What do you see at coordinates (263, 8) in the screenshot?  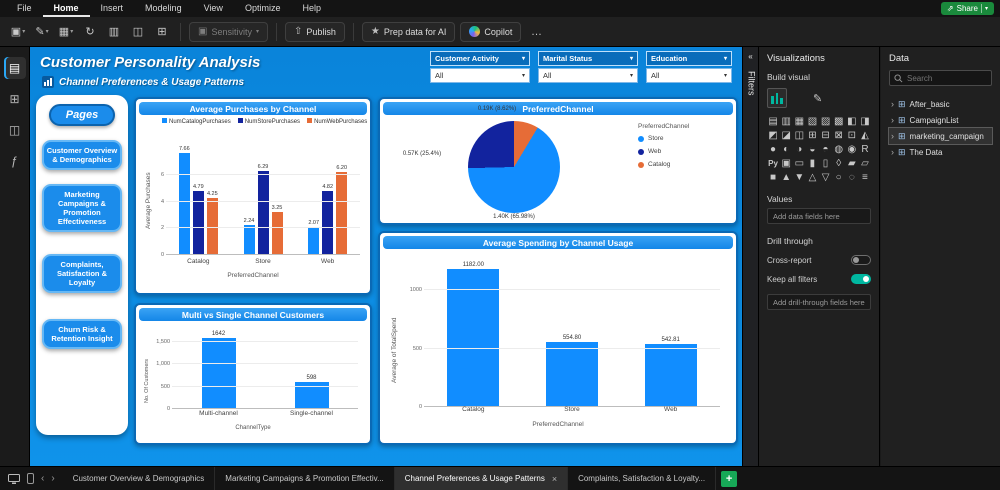 I see `menu-optimize: Optimize` at bounding box center [263, 8].